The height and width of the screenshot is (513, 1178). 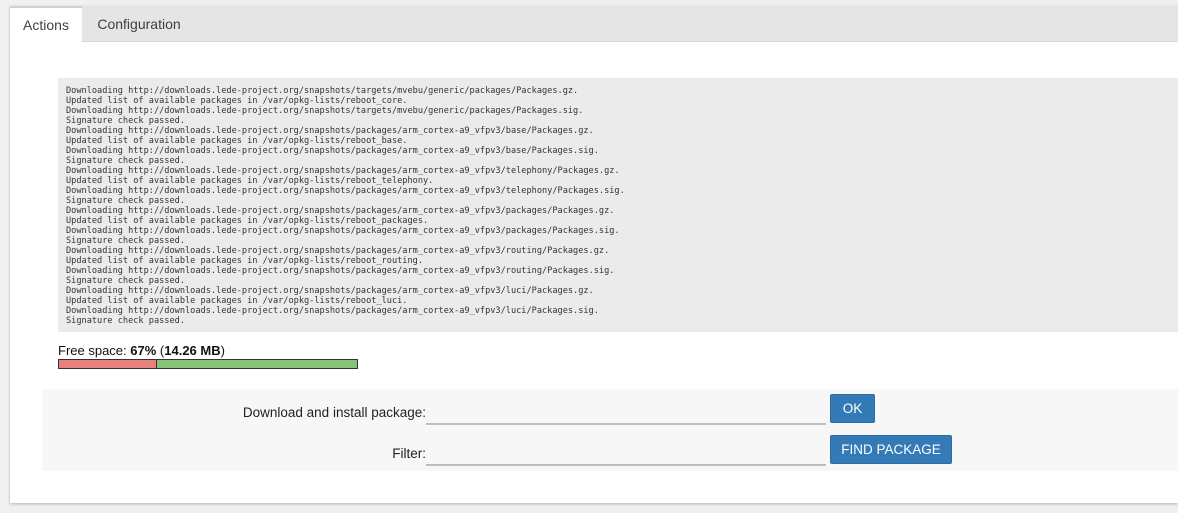 What do you see at coordinates (139, 24) in the screenshot?
I see `tab-configuration: Configuration` at bounding box center [139, 24].